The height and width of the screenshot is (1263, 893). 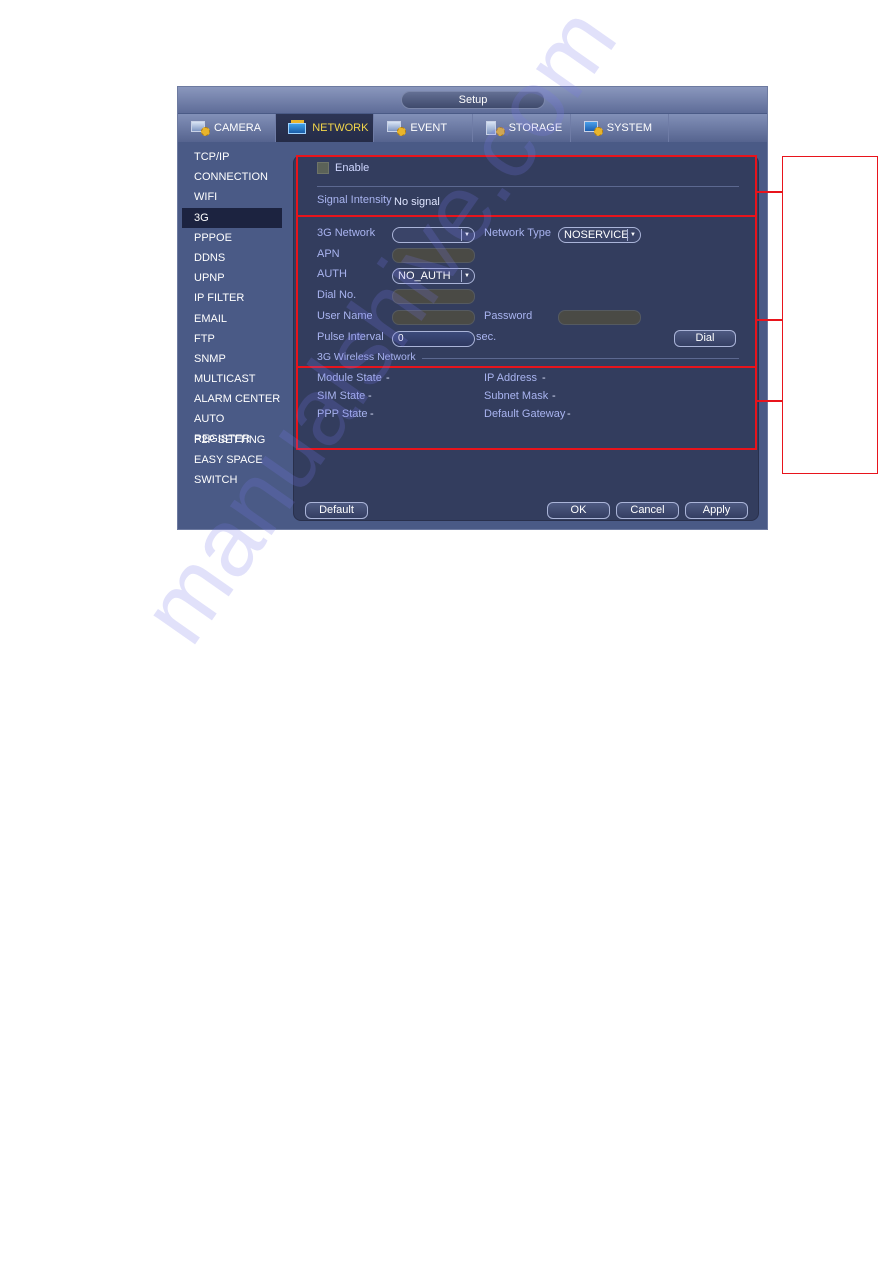 I want to click on sidebar-item-multicast: MULTICAST, so click(x=232, y=379).